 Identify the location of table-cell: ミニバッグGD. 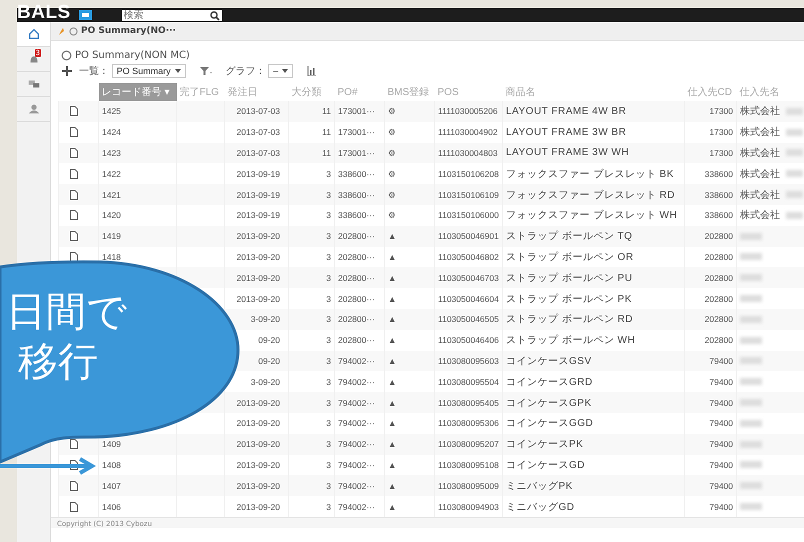
(540, 507).